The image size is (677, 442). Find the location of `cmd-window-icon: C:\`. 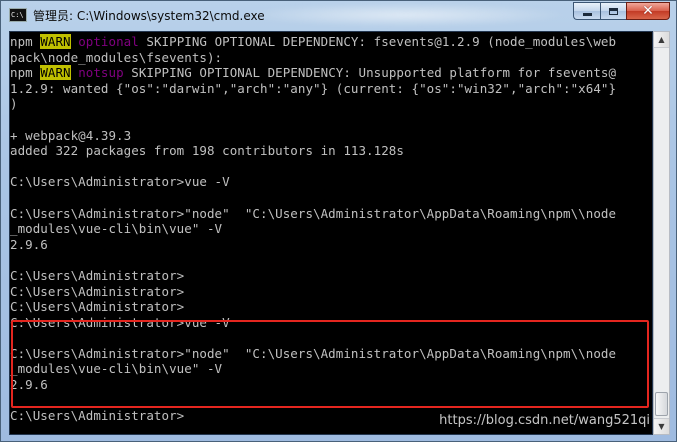

cmd-window-icon: C:\ is located at coordinates (18, 15).